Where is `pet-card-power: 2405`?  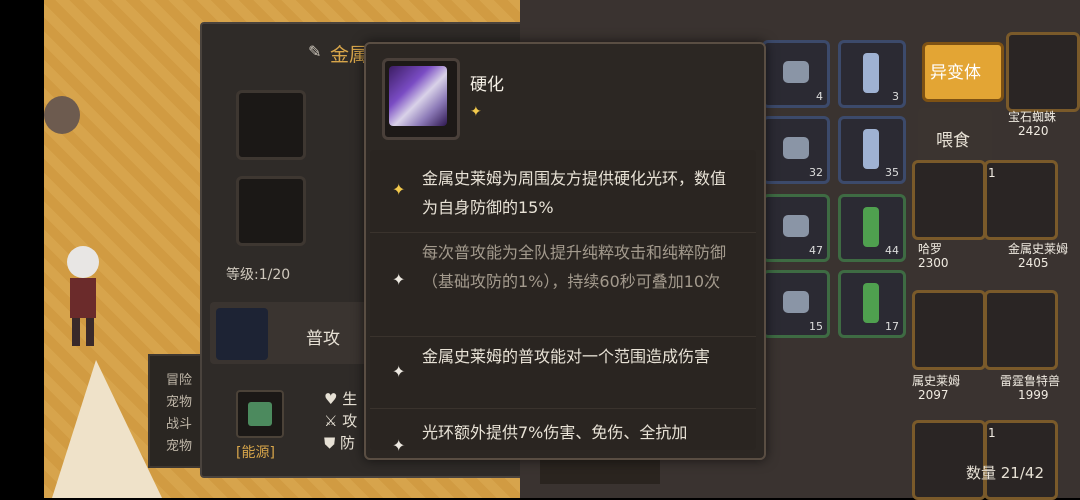 pet-card-power: 2405 is located at coordinates (1033, 263).